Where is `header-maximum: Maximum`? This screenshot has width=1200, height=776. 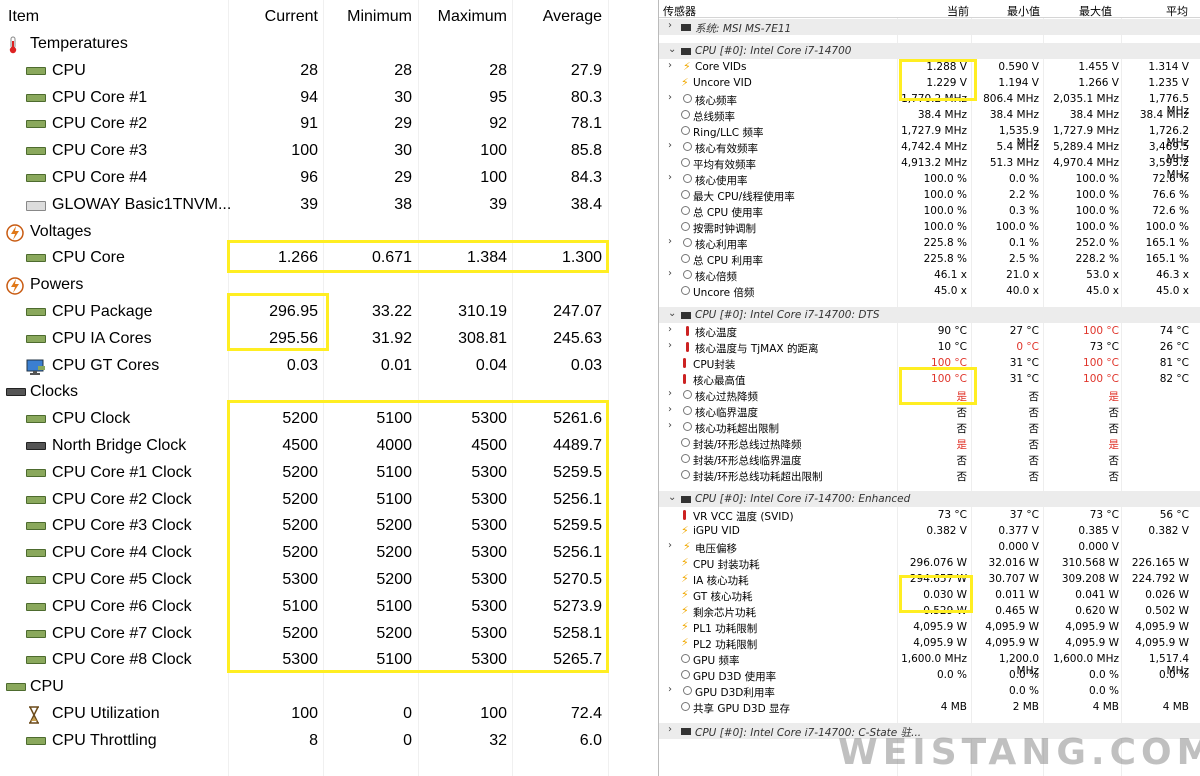
header-maximum: Maximum is located at coordinates (463, 17).